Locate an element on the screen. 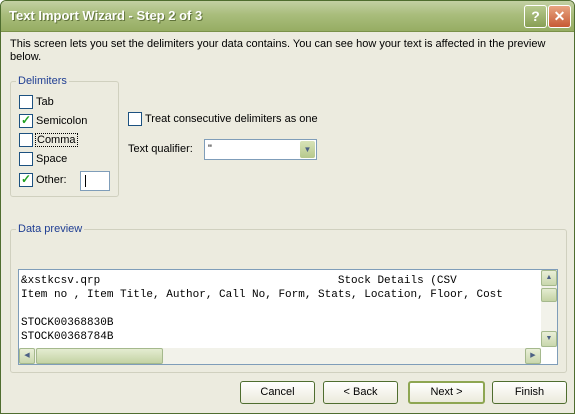 The height and width of the screenshot is (414, 575). horizontal-scroll-thumb is located at coordinates (99, 356).